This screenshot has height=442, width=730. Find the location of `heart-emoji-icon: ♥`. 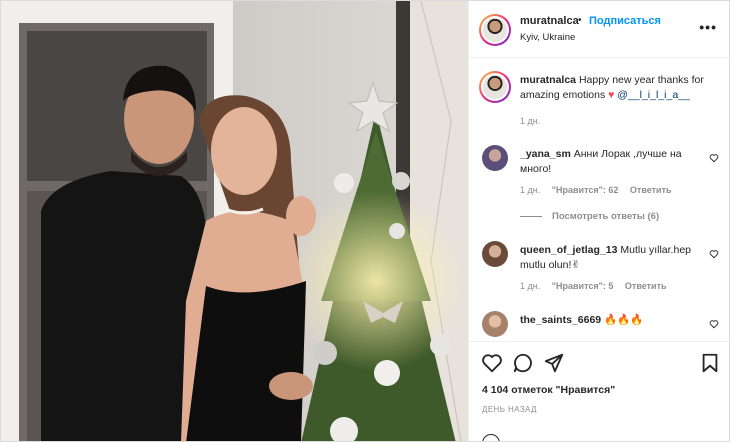

heart-emoji-icon: ♥ is located at coordinates (611, 95).